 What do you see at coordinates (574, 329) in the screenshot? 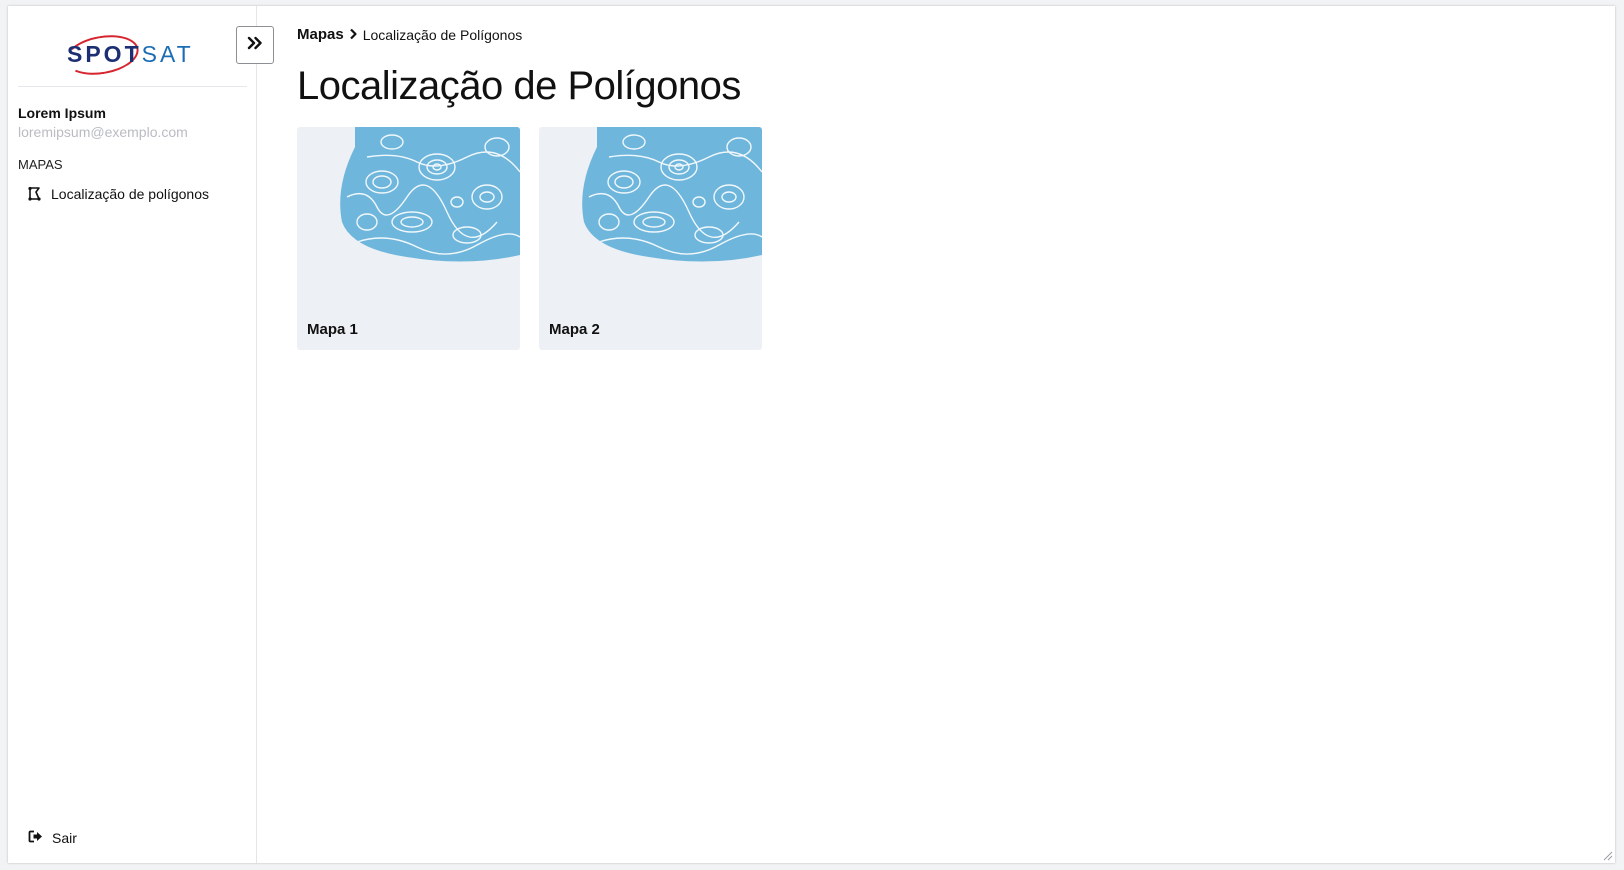
I see `map-card-label: Mapa 2` at bounding box center [574, 329].